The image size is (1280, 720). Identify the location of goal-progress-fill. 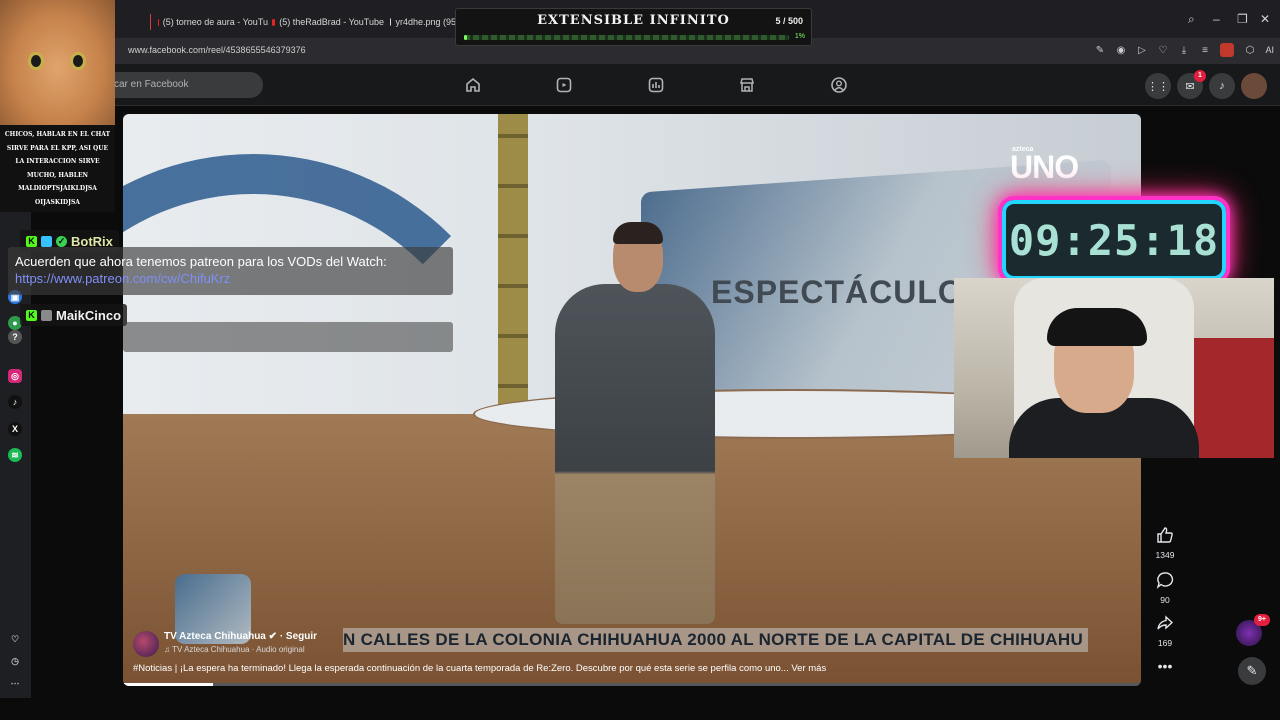
(466, 37).